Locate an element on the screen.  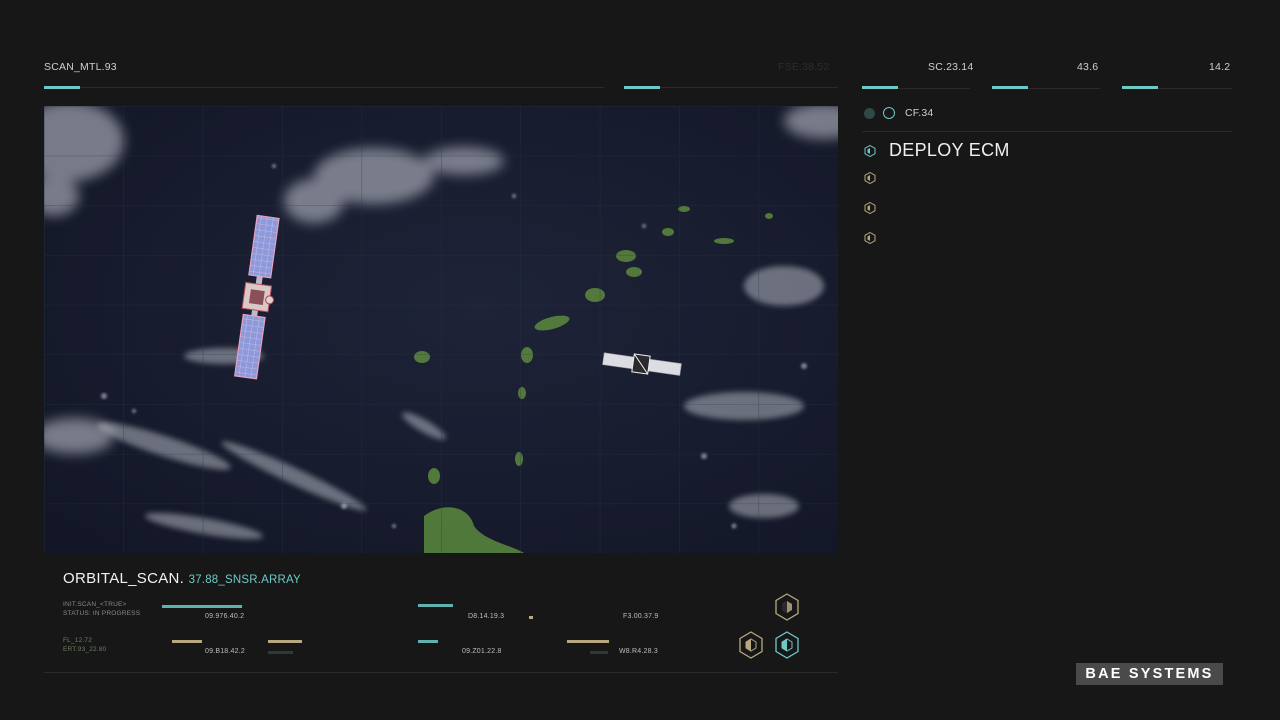
toggle-label: CF.34 is located at coordinates (919, 113).